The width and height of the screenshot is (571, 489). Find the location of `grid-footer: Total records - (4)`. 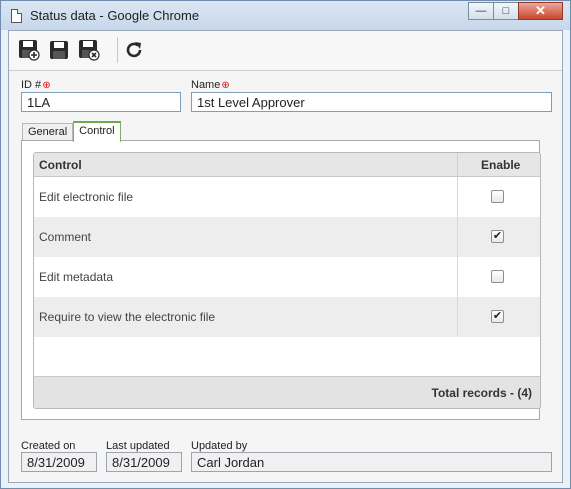

grid-footer: Total records - (4) is located at coordinates (287, 392).